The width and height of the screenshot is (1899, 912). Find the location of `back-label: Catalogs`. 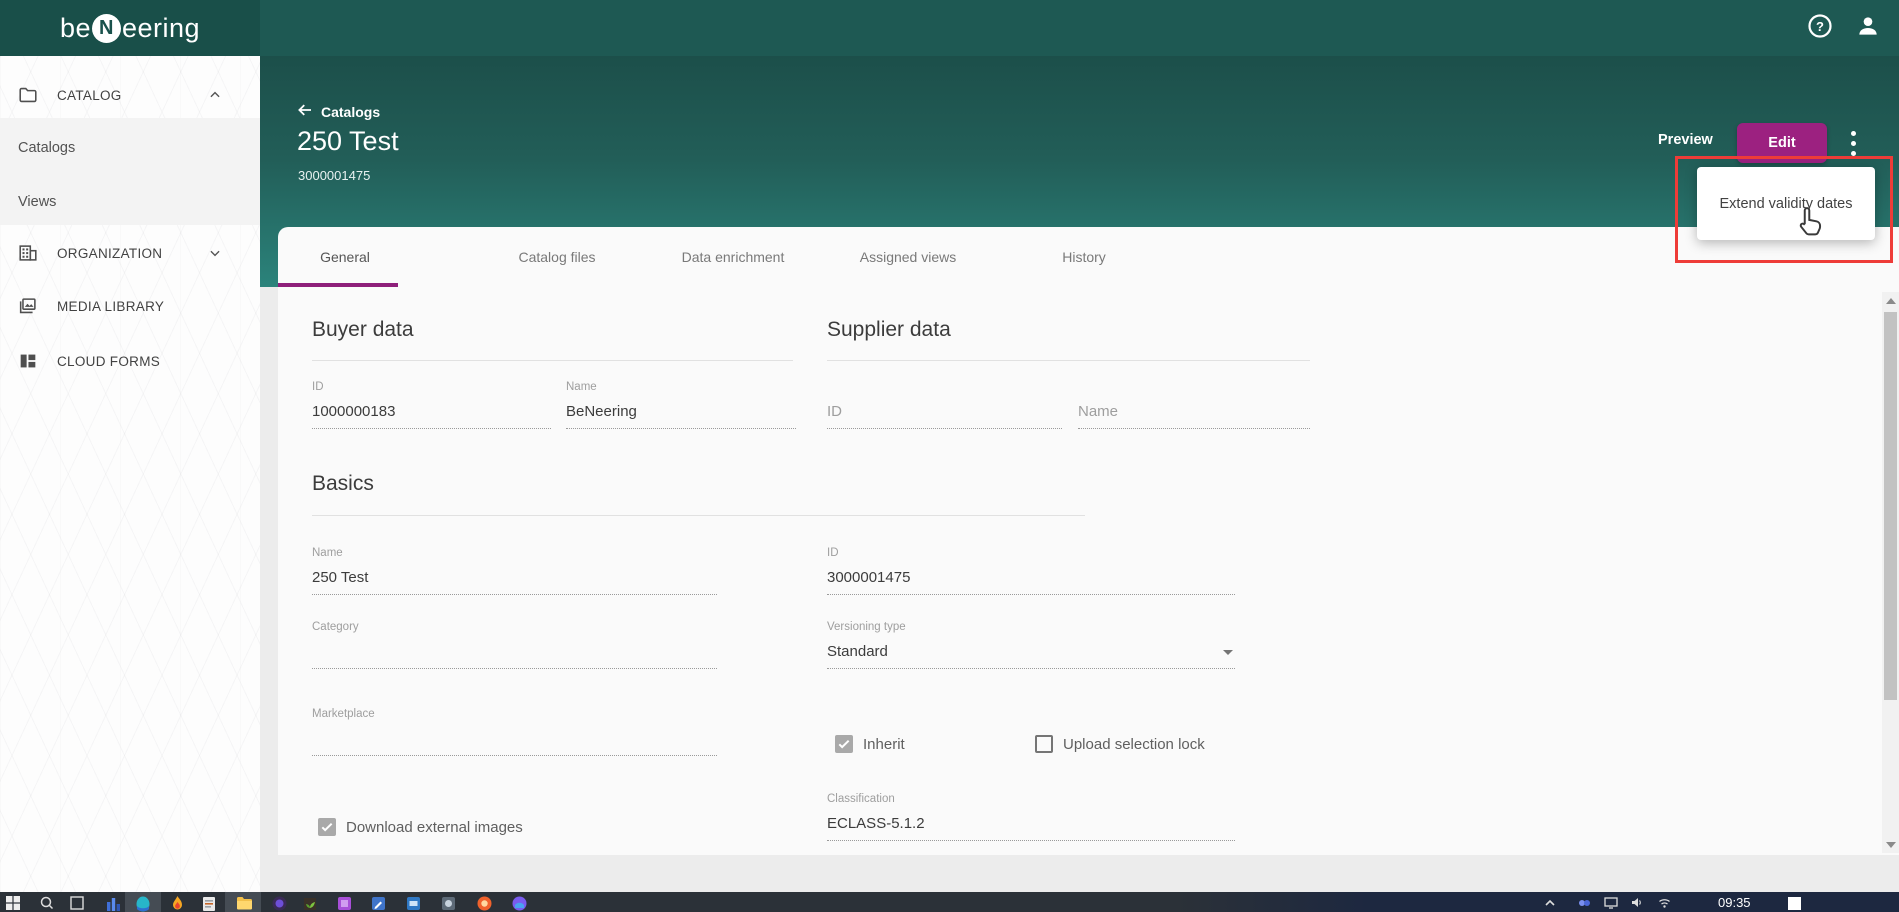

back-label: Catalogs is located at coordinates (351, 111).